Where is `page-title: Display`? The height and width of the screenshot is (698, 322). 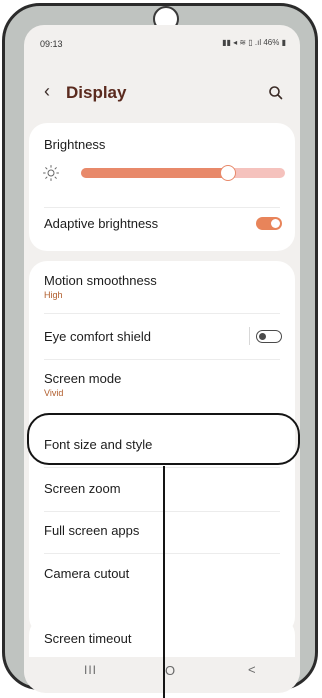 page-title: Display is located at coordinates (96, 92).